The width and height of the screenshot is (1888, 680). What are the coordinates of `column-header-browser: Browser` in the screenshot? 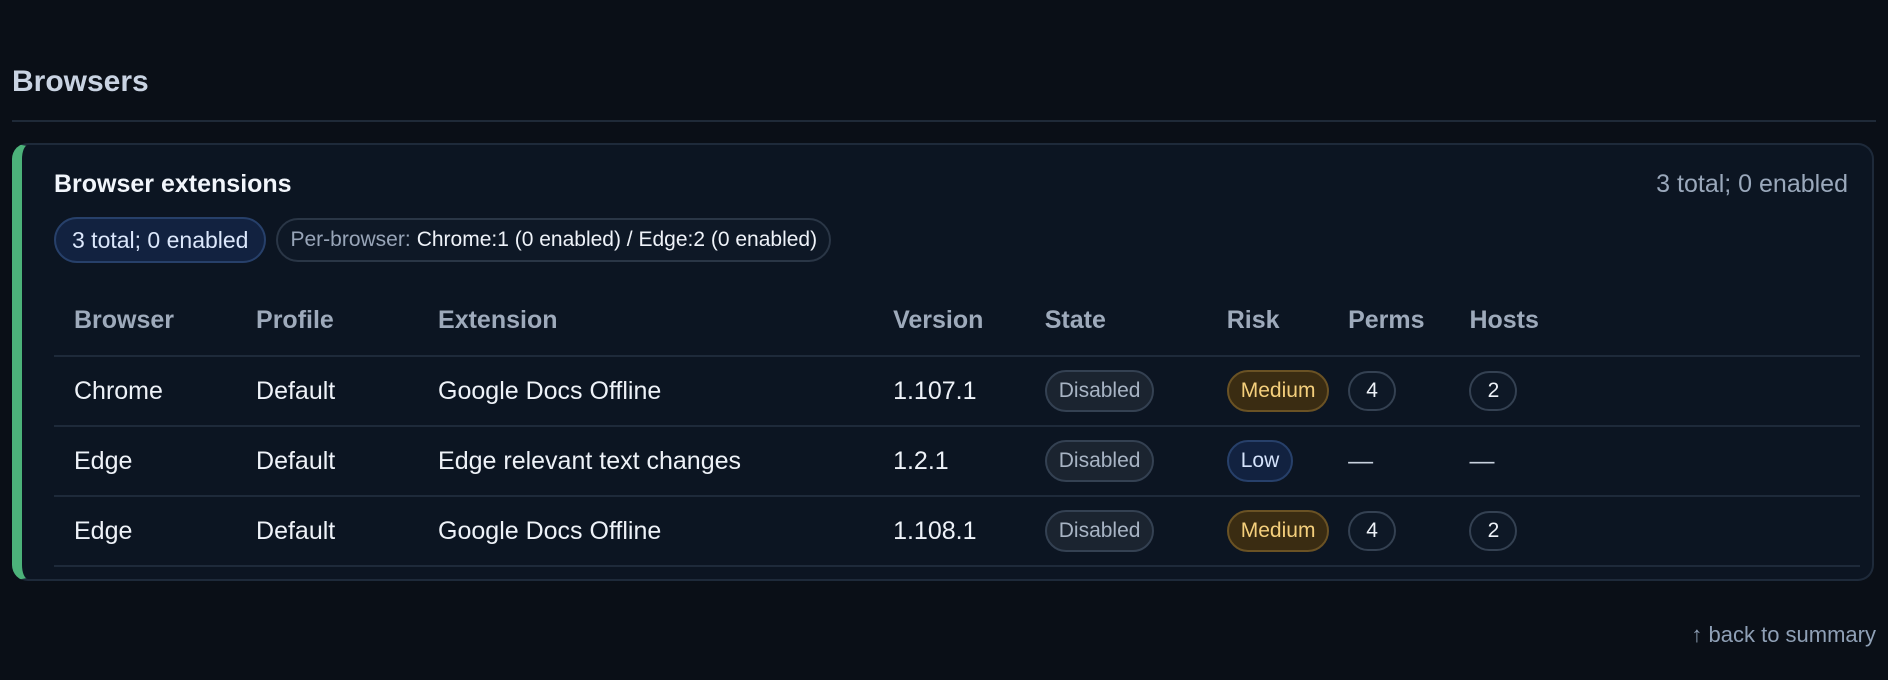 It's located at (145, 321).